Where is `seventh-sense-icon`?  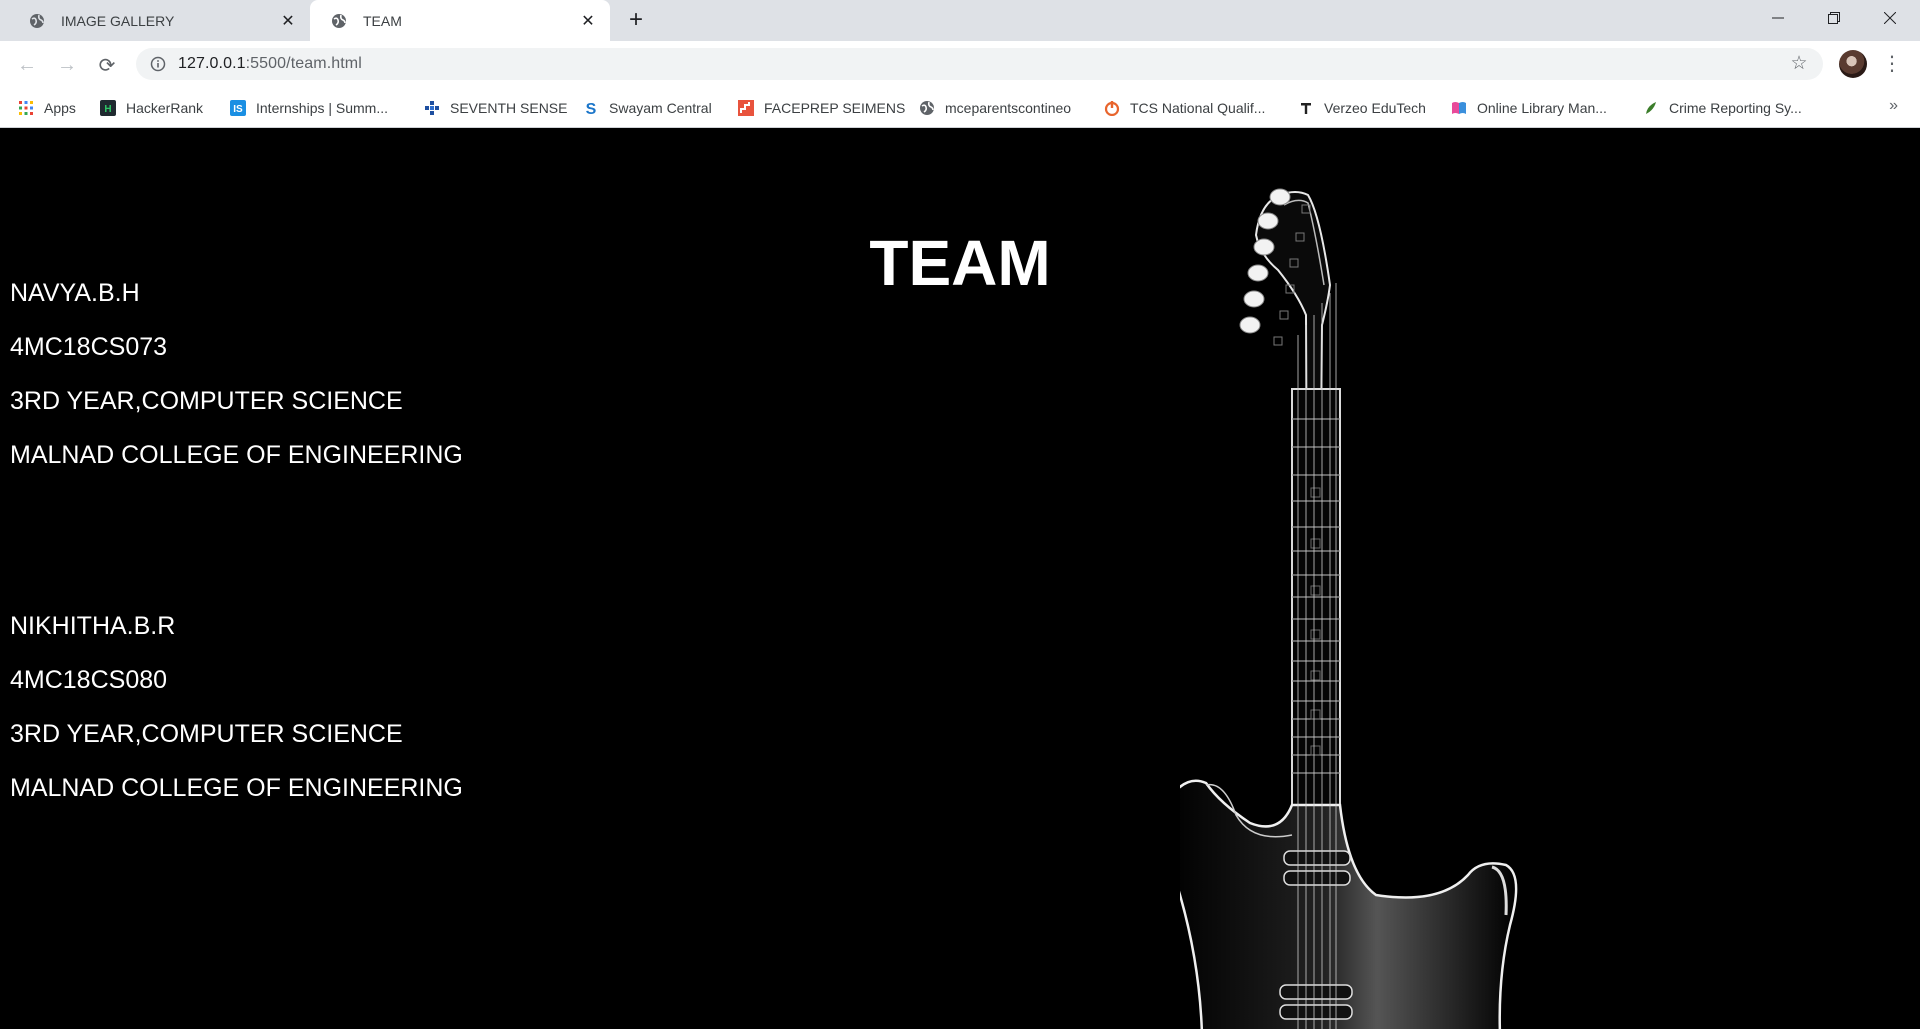
seventh-sense-icon is located at coordinates (432, 108).